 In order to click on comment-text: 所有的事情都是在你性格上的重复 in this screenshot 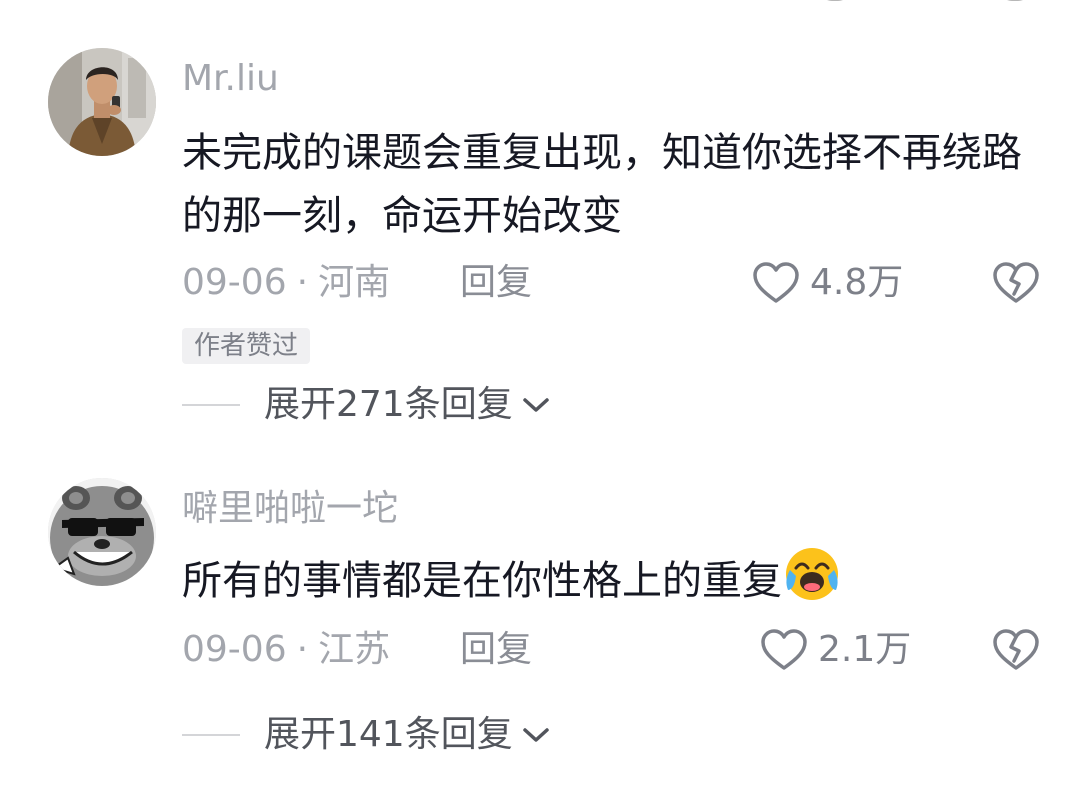, I will do `click(602, 579)`.